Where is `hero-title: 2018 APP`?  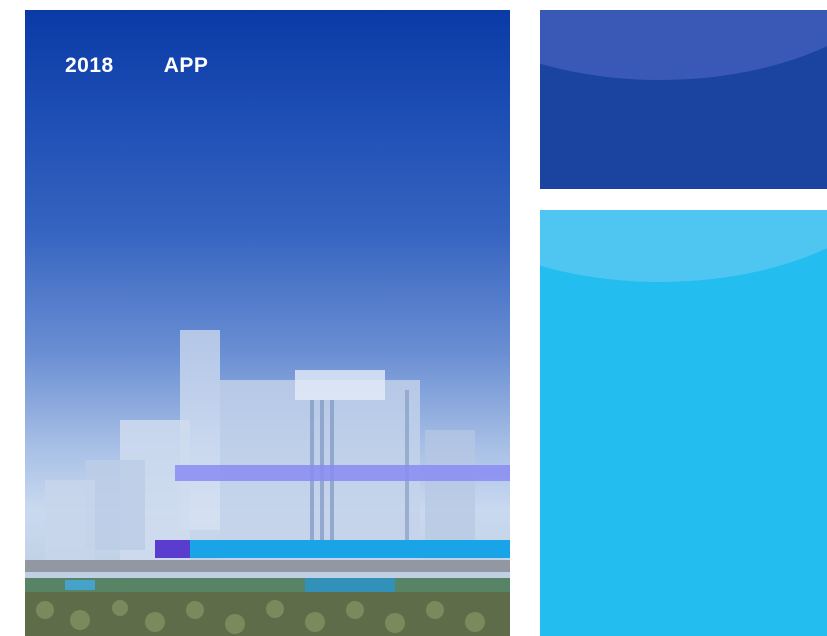
hero-title: 2018 APP is located at coordinates (136, 66).